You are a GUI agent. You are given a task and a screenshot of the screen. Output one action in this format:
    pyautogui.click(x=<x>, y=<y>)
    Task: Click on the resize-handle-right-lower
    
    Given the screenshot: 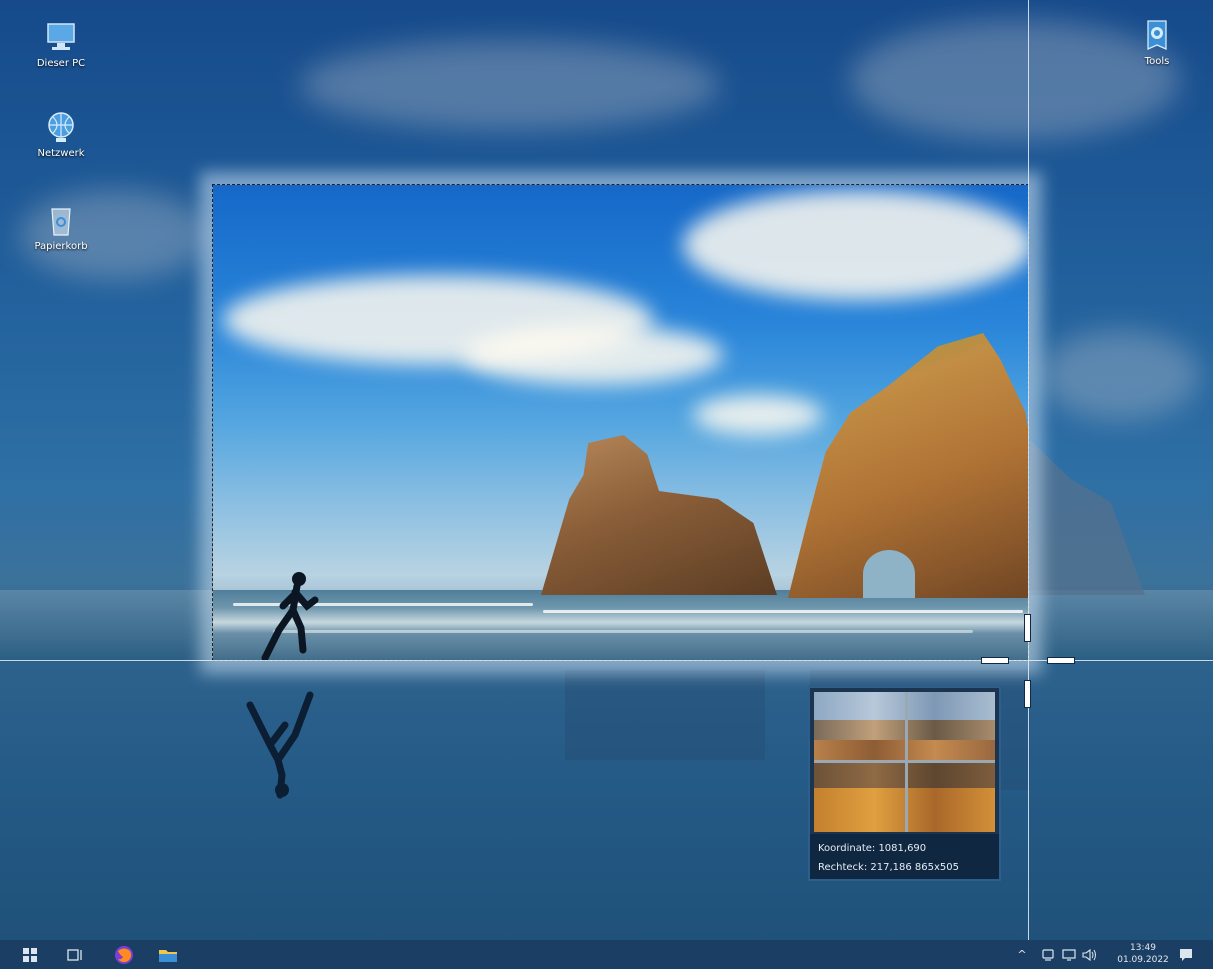 What is the action you would take?
    pyautogui.click(x=1027, y=694)
    